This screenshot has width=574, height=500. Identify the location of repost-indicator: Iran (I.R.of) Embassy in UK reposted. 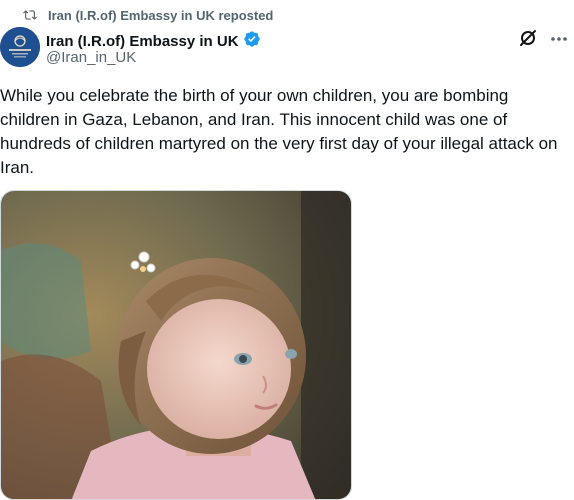
(147, 15).